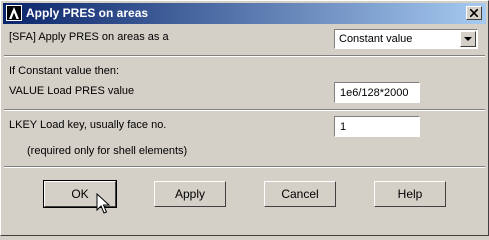  I want to click on chevron-down-icon, so click(468, 39).